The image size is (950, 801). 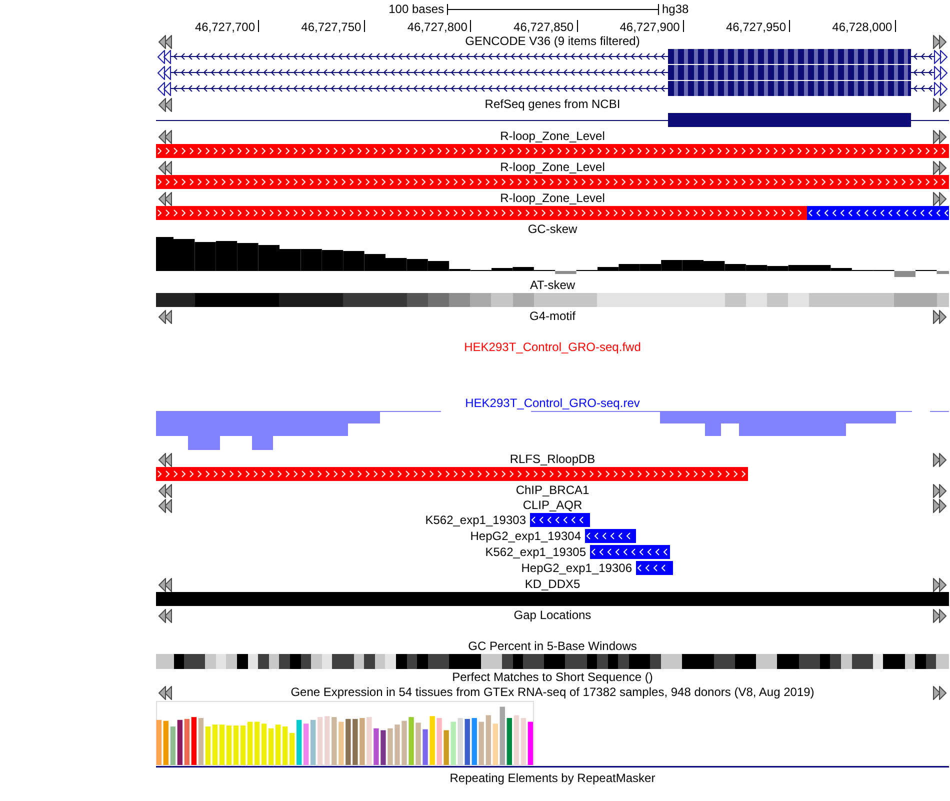 What do you see at coordinates (552, 41) in the screenshot?
I see `track-title: GENCODE V36 (9 items filtered)` at bounding box center [552, 41].